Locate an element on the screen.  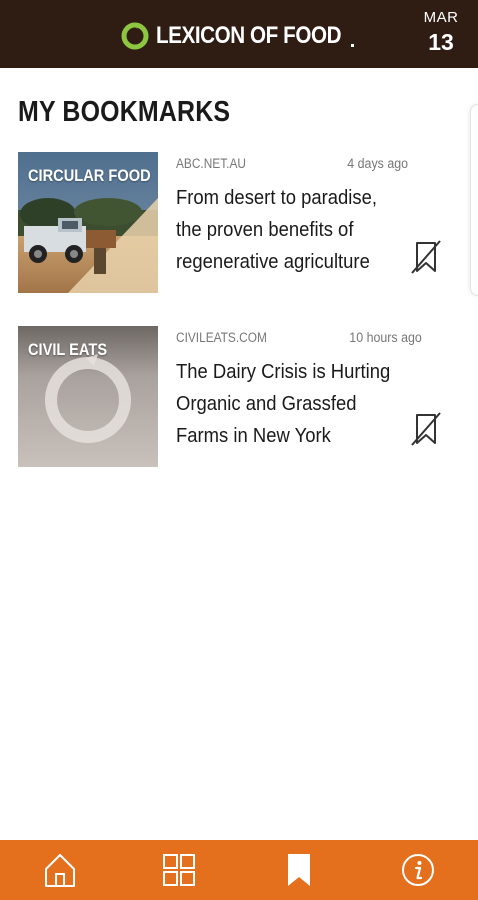
logo-text: LEXICON OF FOOD is located at coordinates (249, 35).